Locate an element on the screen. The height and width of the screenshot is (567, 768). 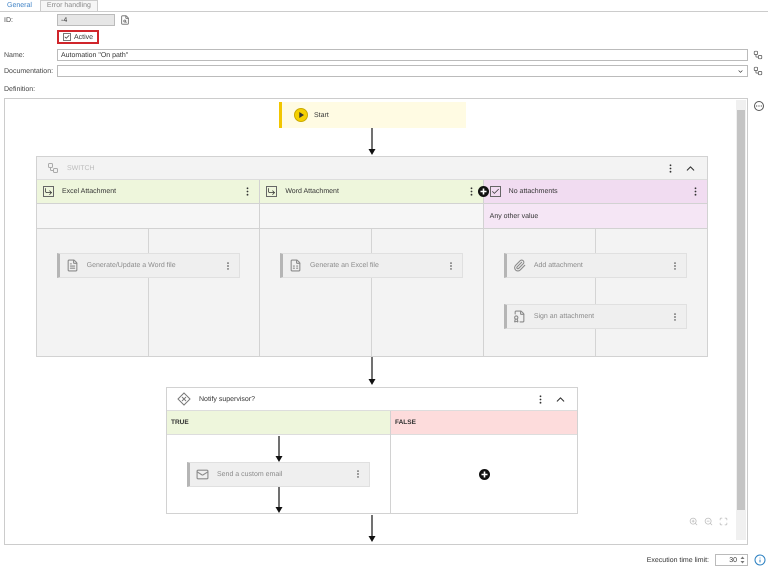
add-step-icon is located at coordinates (484, 474).